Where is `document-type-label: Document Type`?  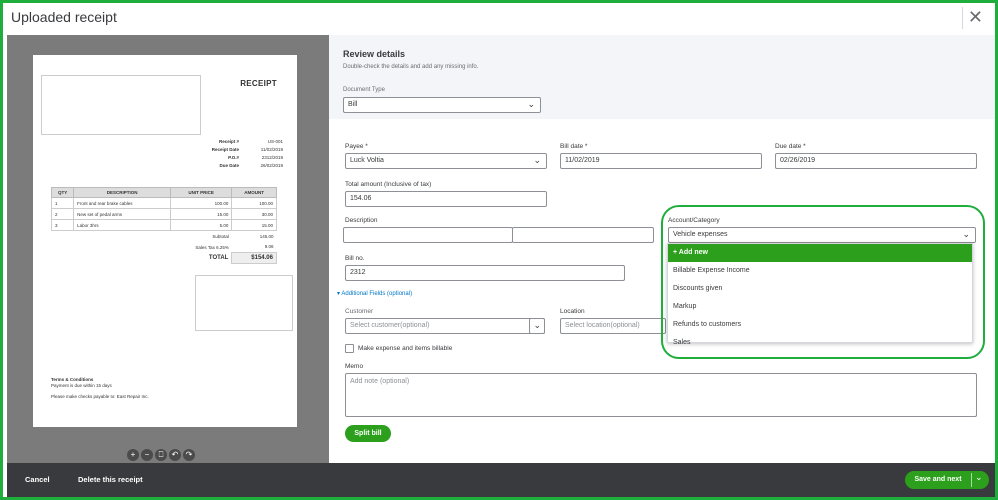
document-type-label: Document Type is located at coordinates (364, 90).